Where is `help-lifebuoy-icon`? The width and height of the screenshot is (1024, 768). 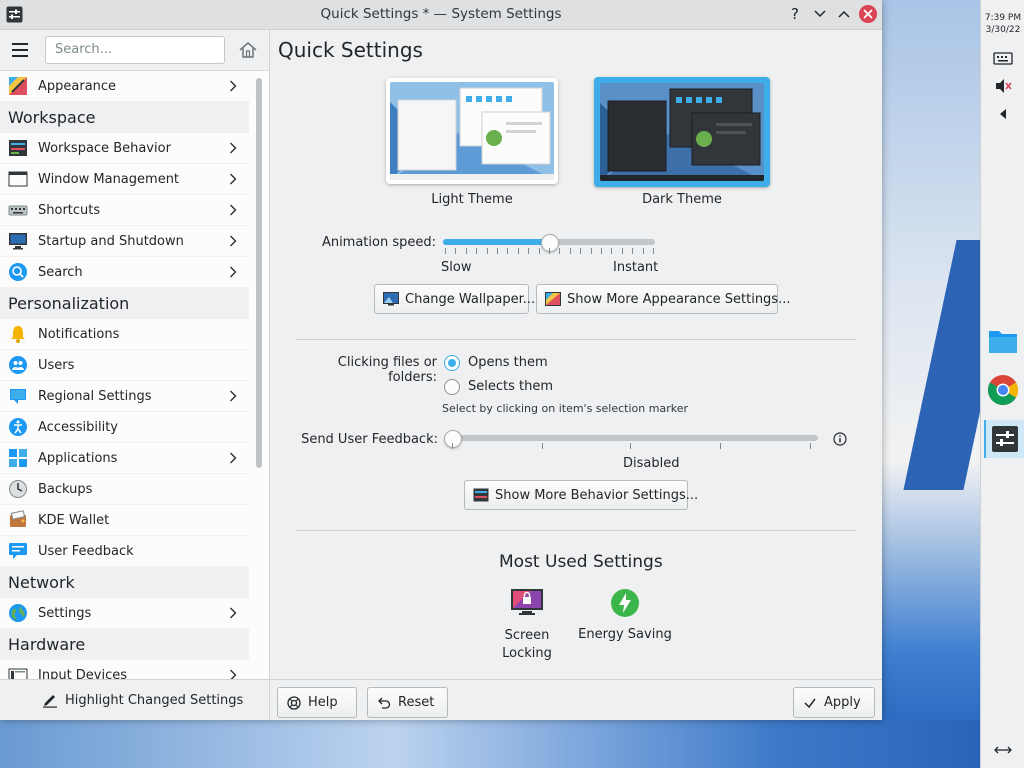
help-lifebuoy-icon is located at coordinates (294, 702).